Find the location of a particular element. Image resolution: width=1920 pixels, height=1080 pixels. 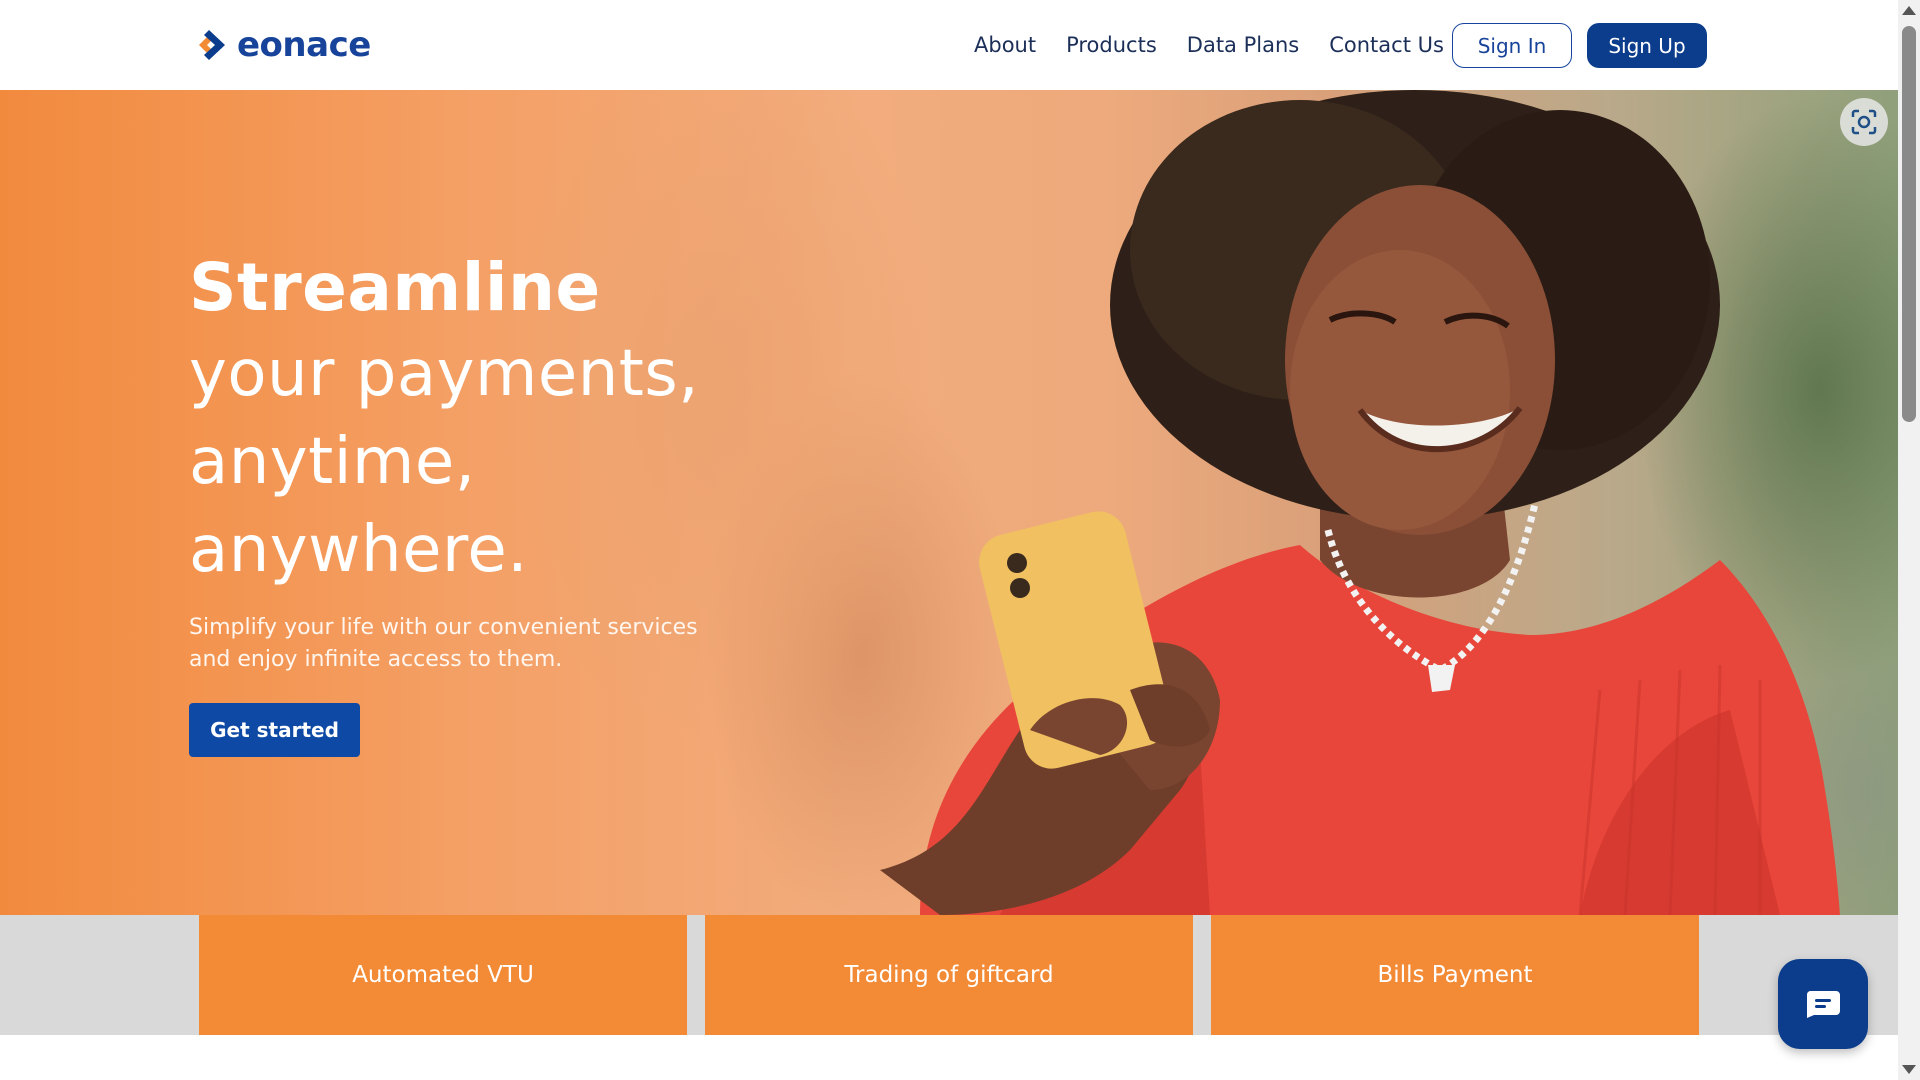

sign-in-button: Sign In is located at coordinates (1512, 45).